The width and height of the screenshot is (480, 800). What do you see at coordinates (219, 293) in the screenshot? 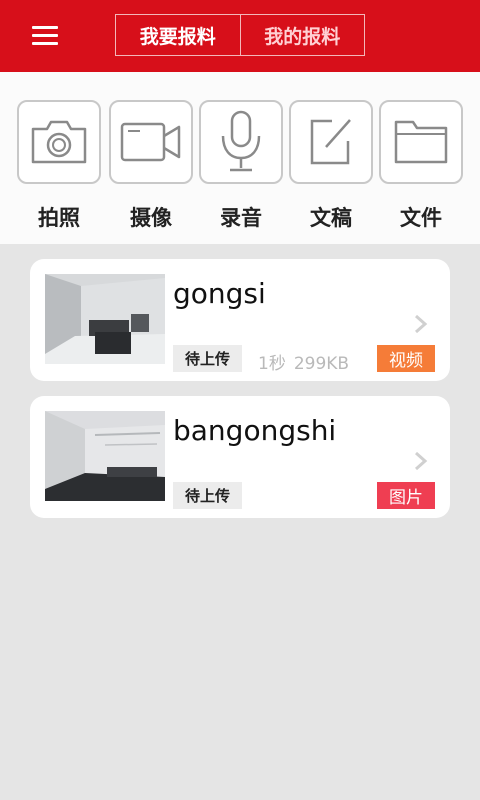
I see `item-title: gongsi` at bounding box center [219, 293].